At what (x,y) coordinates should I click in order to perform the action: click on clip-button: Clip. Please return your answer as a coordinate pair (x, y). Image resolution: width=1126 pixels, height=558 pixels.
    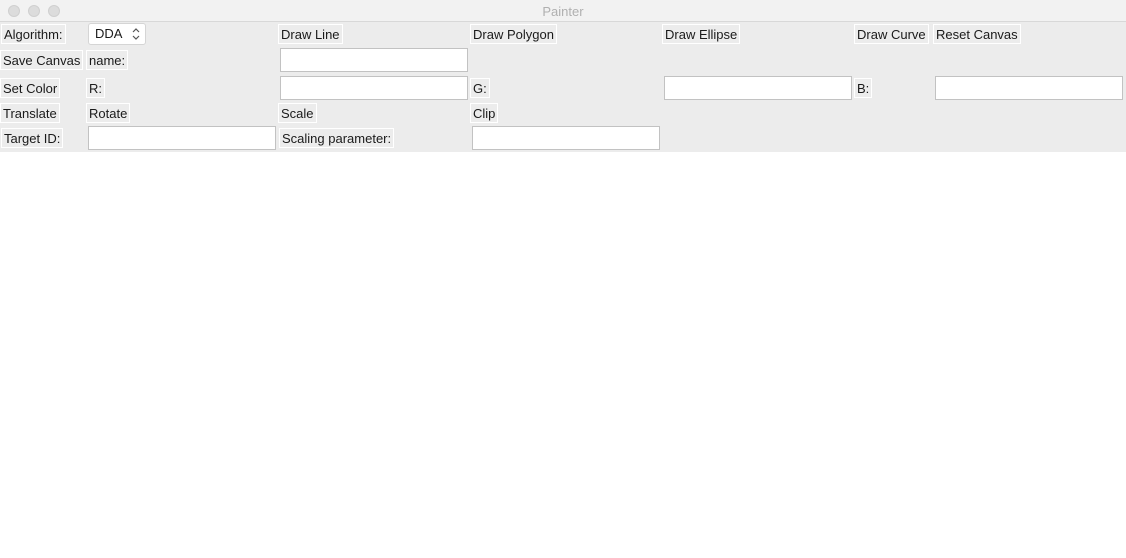
    Looking at the image, I should click on (484, 113).